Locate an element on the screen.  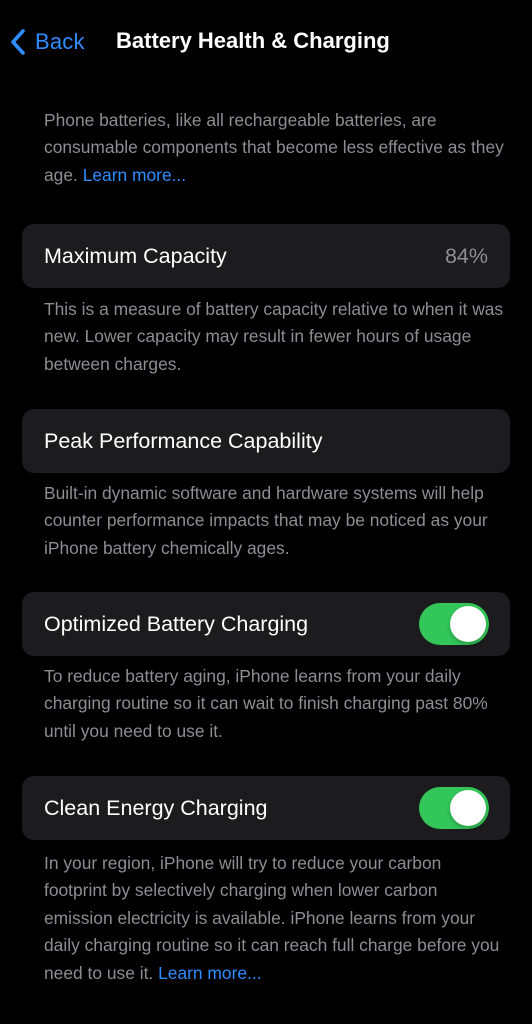
clean-energy-charging-toggle is located at coordinates (454, 808).